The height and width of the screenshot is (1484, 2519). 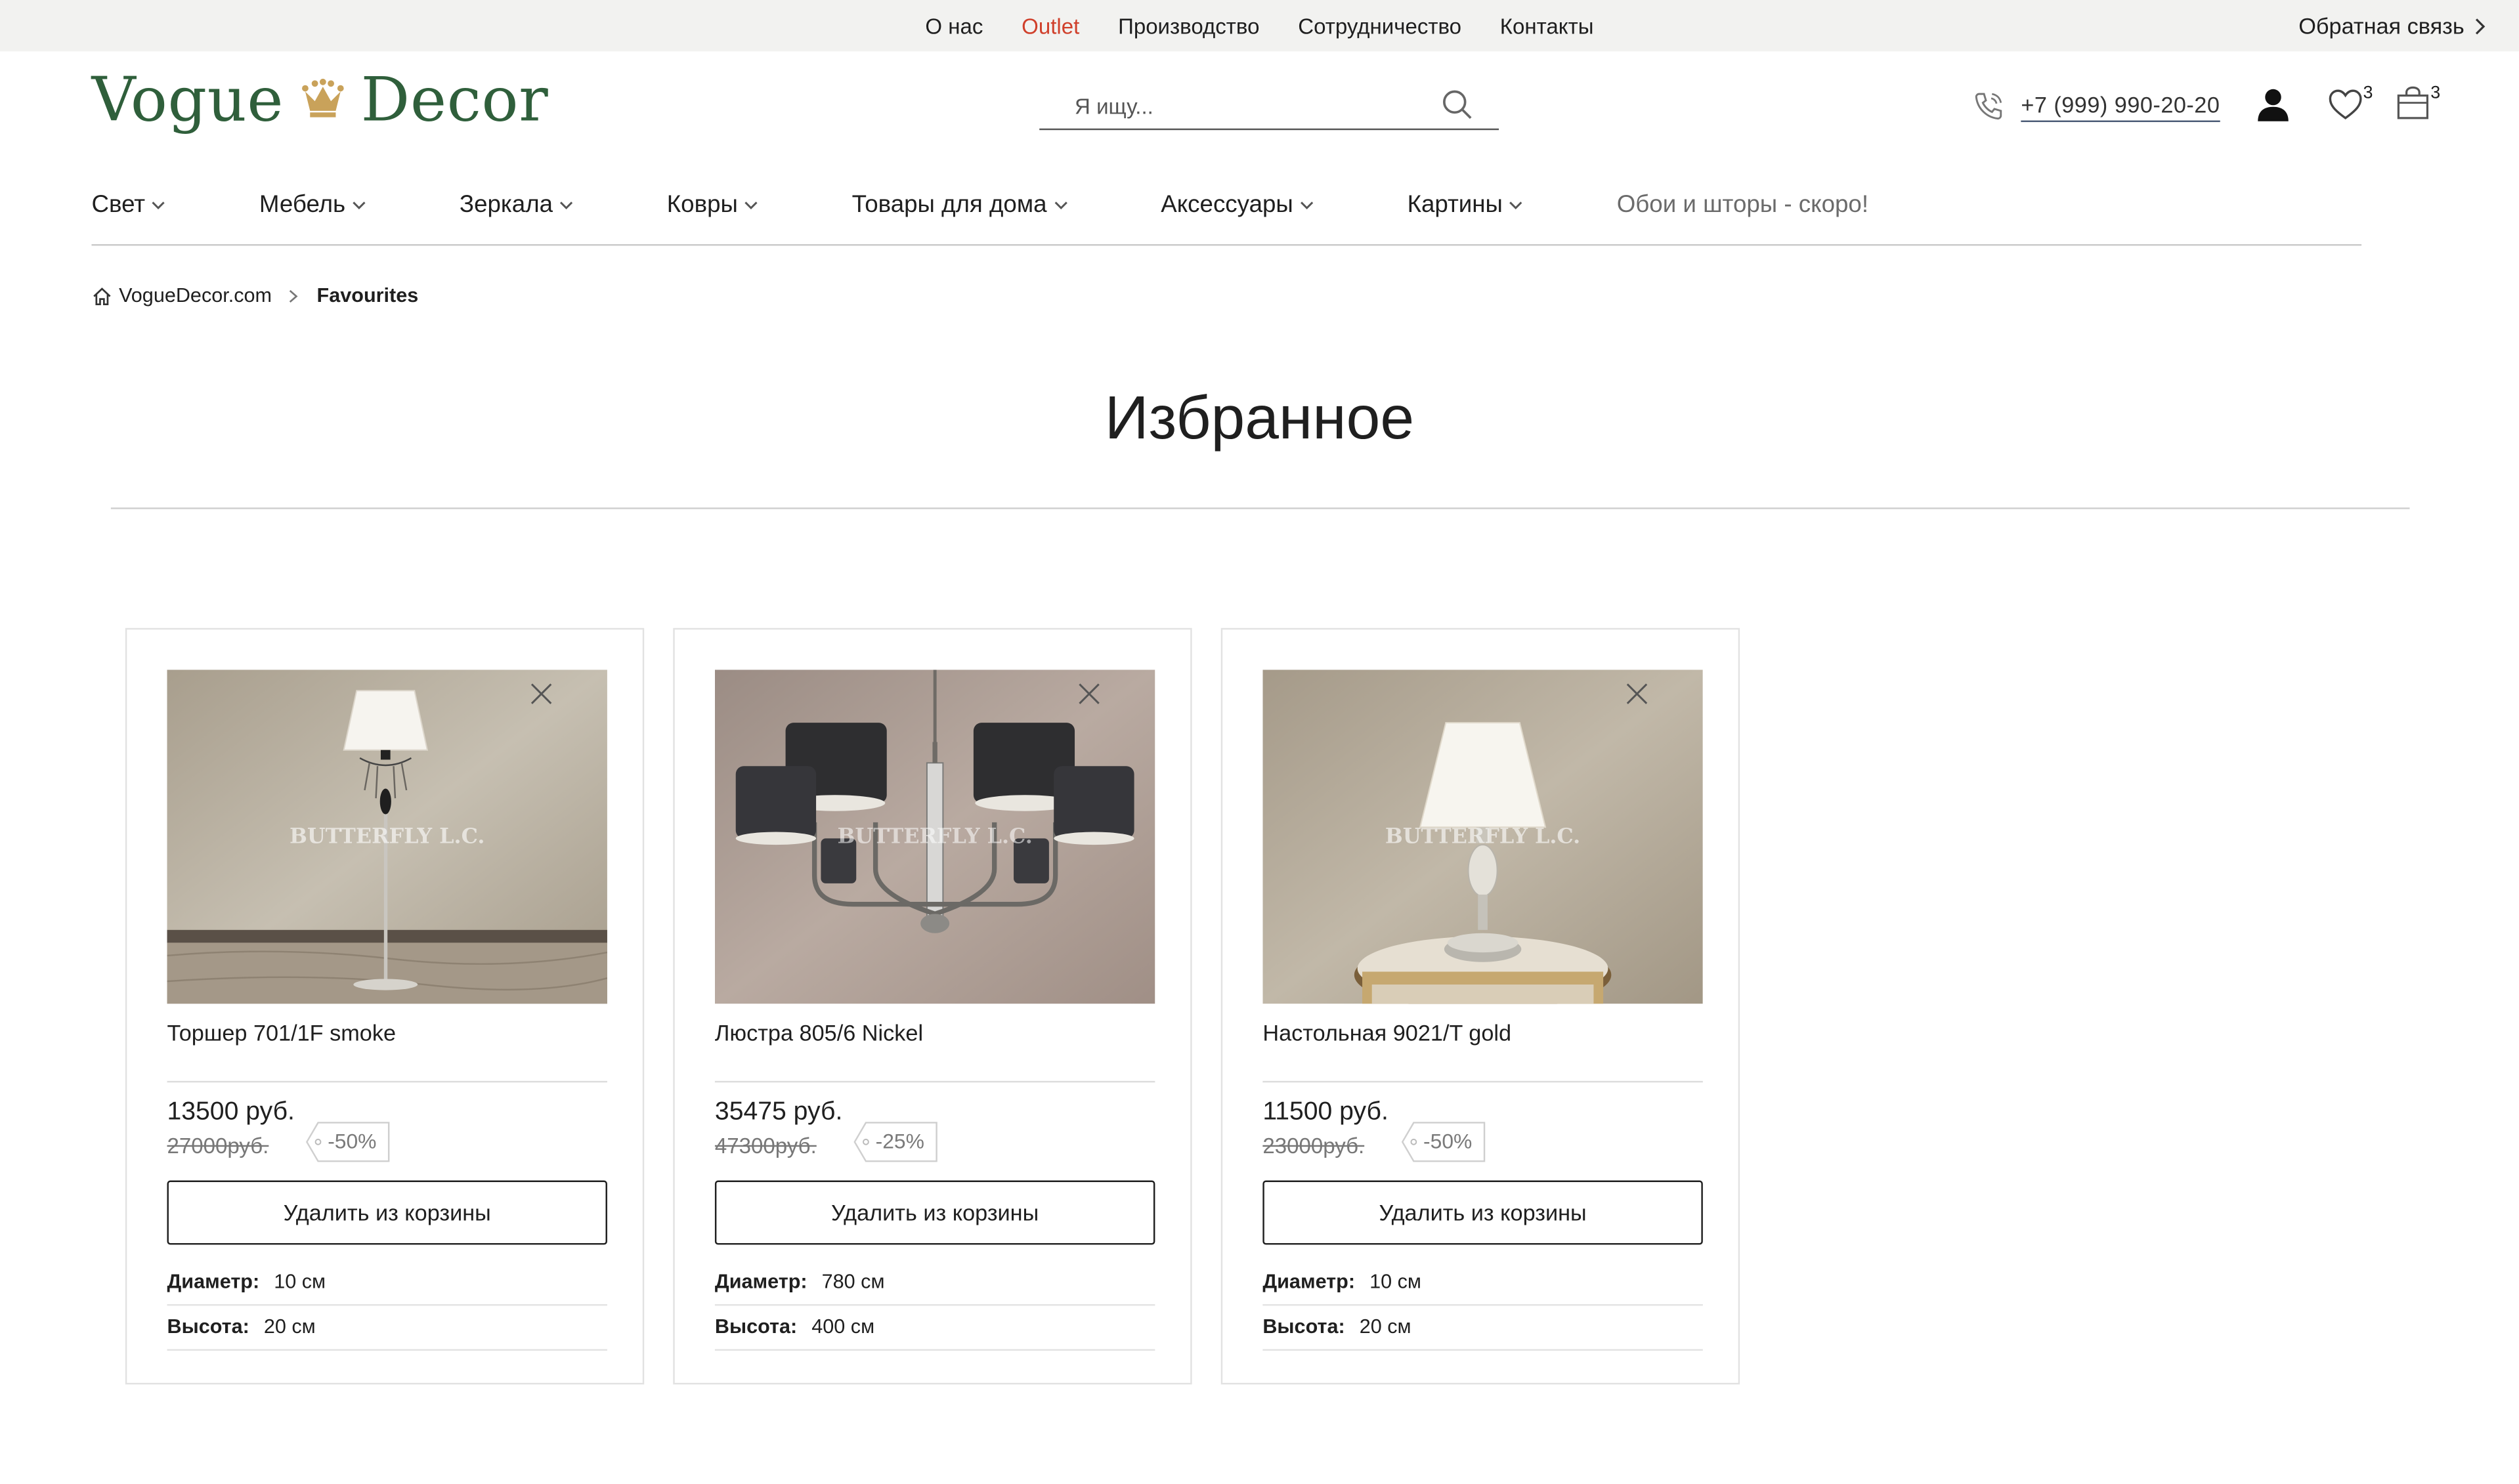 I want to click on category-label: Аксессуары, so click(x=1227, y=204).